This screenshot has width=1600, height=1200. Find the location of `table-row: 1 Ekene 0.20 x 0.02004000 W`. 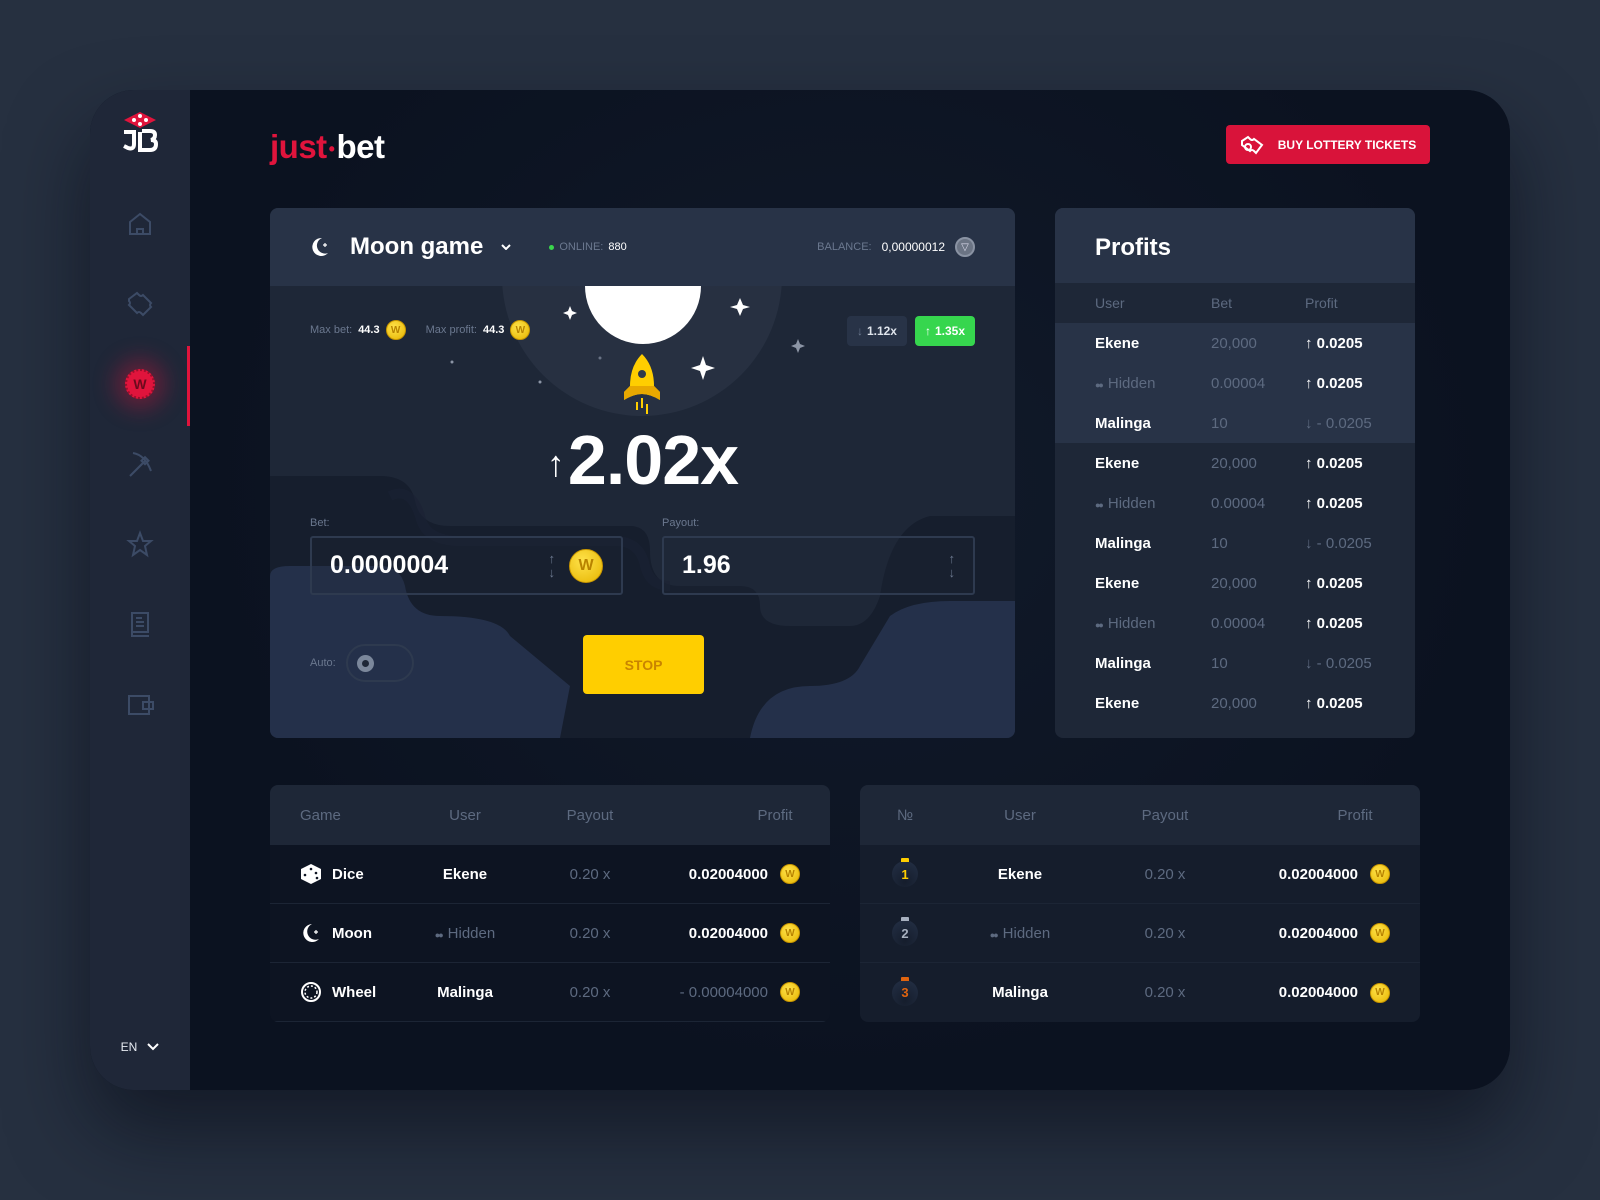

table-row: 1 Ekene 0.20 x 0.02004000 W is located at coordinates (1140, 874).